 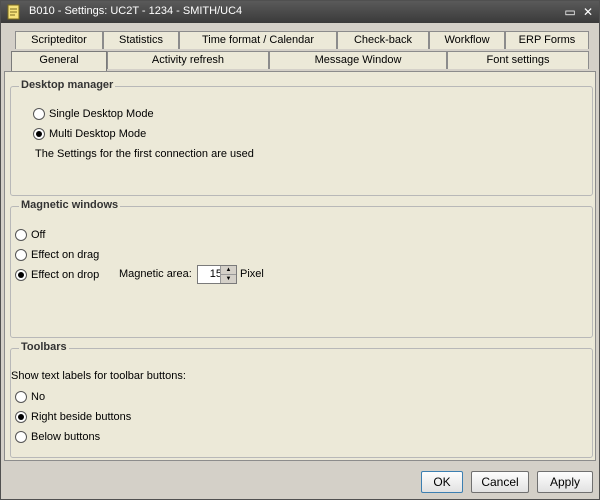 I want to click on tab-activity-refresh: Activity refresh, so click(x=188, y=60).